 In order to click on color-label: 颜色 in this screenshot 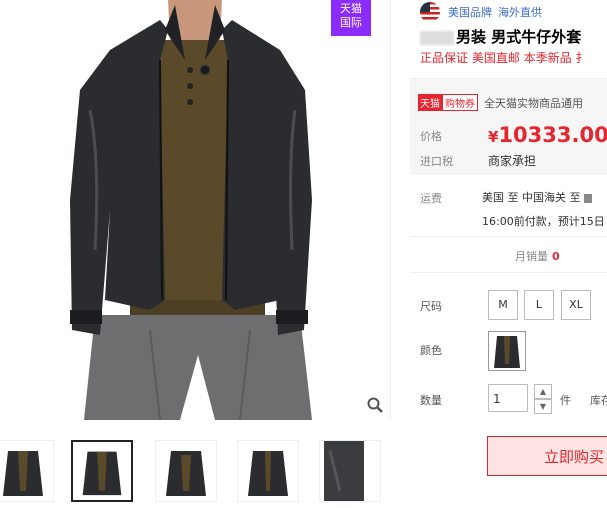, I will do `click(431, 350)`.